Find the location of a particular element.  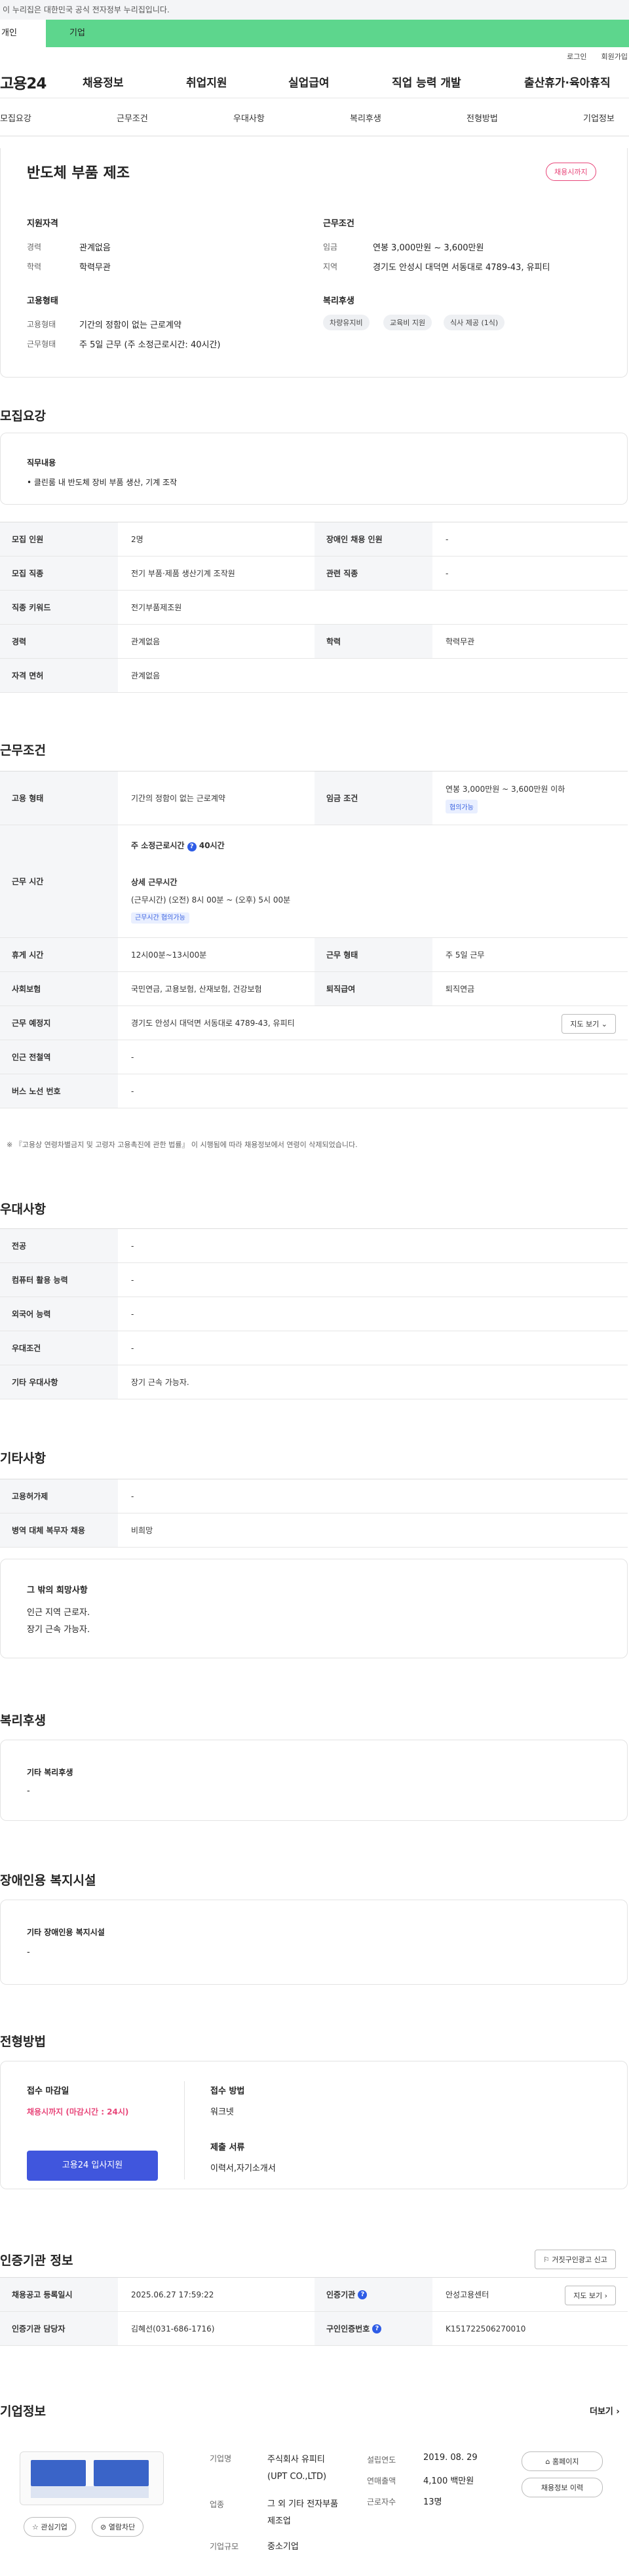

value-region: 경기도 안성시 대덕면 서동대로 4789-43, 유피티 is located at coordinates (461, 268).